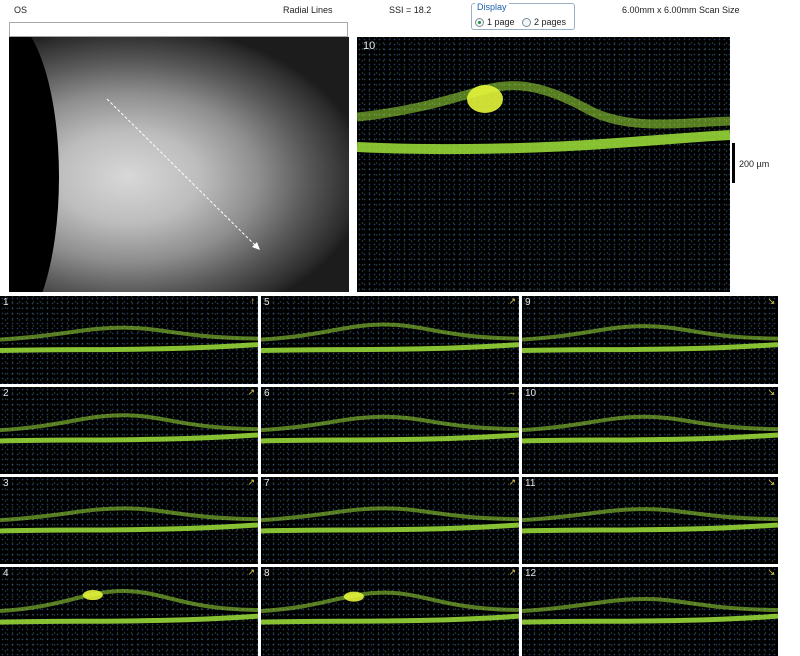 Image resolution: width=800 pixels, height=656 pixels. I want to click on scan-number: 1, so click(6, 302).